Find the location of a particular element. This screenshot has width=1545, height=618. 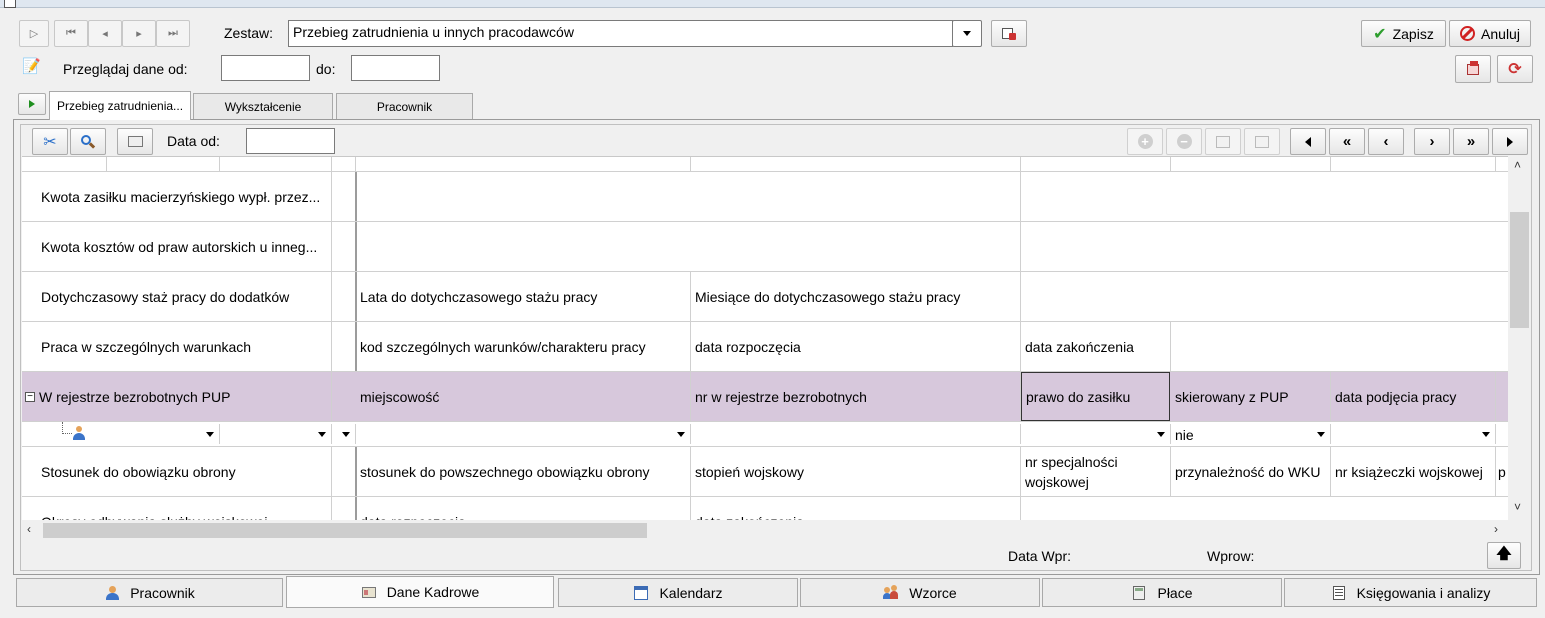

grid-cell: miejscowość is located at coordinates (523, 396).